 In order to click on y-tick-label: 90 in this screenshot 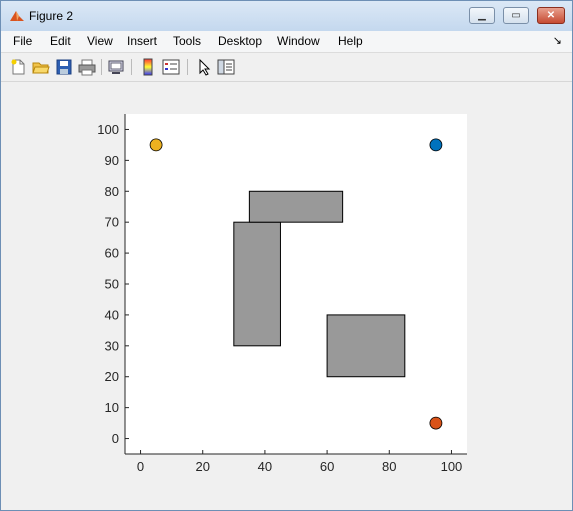, I will do `click(112, 160)`.